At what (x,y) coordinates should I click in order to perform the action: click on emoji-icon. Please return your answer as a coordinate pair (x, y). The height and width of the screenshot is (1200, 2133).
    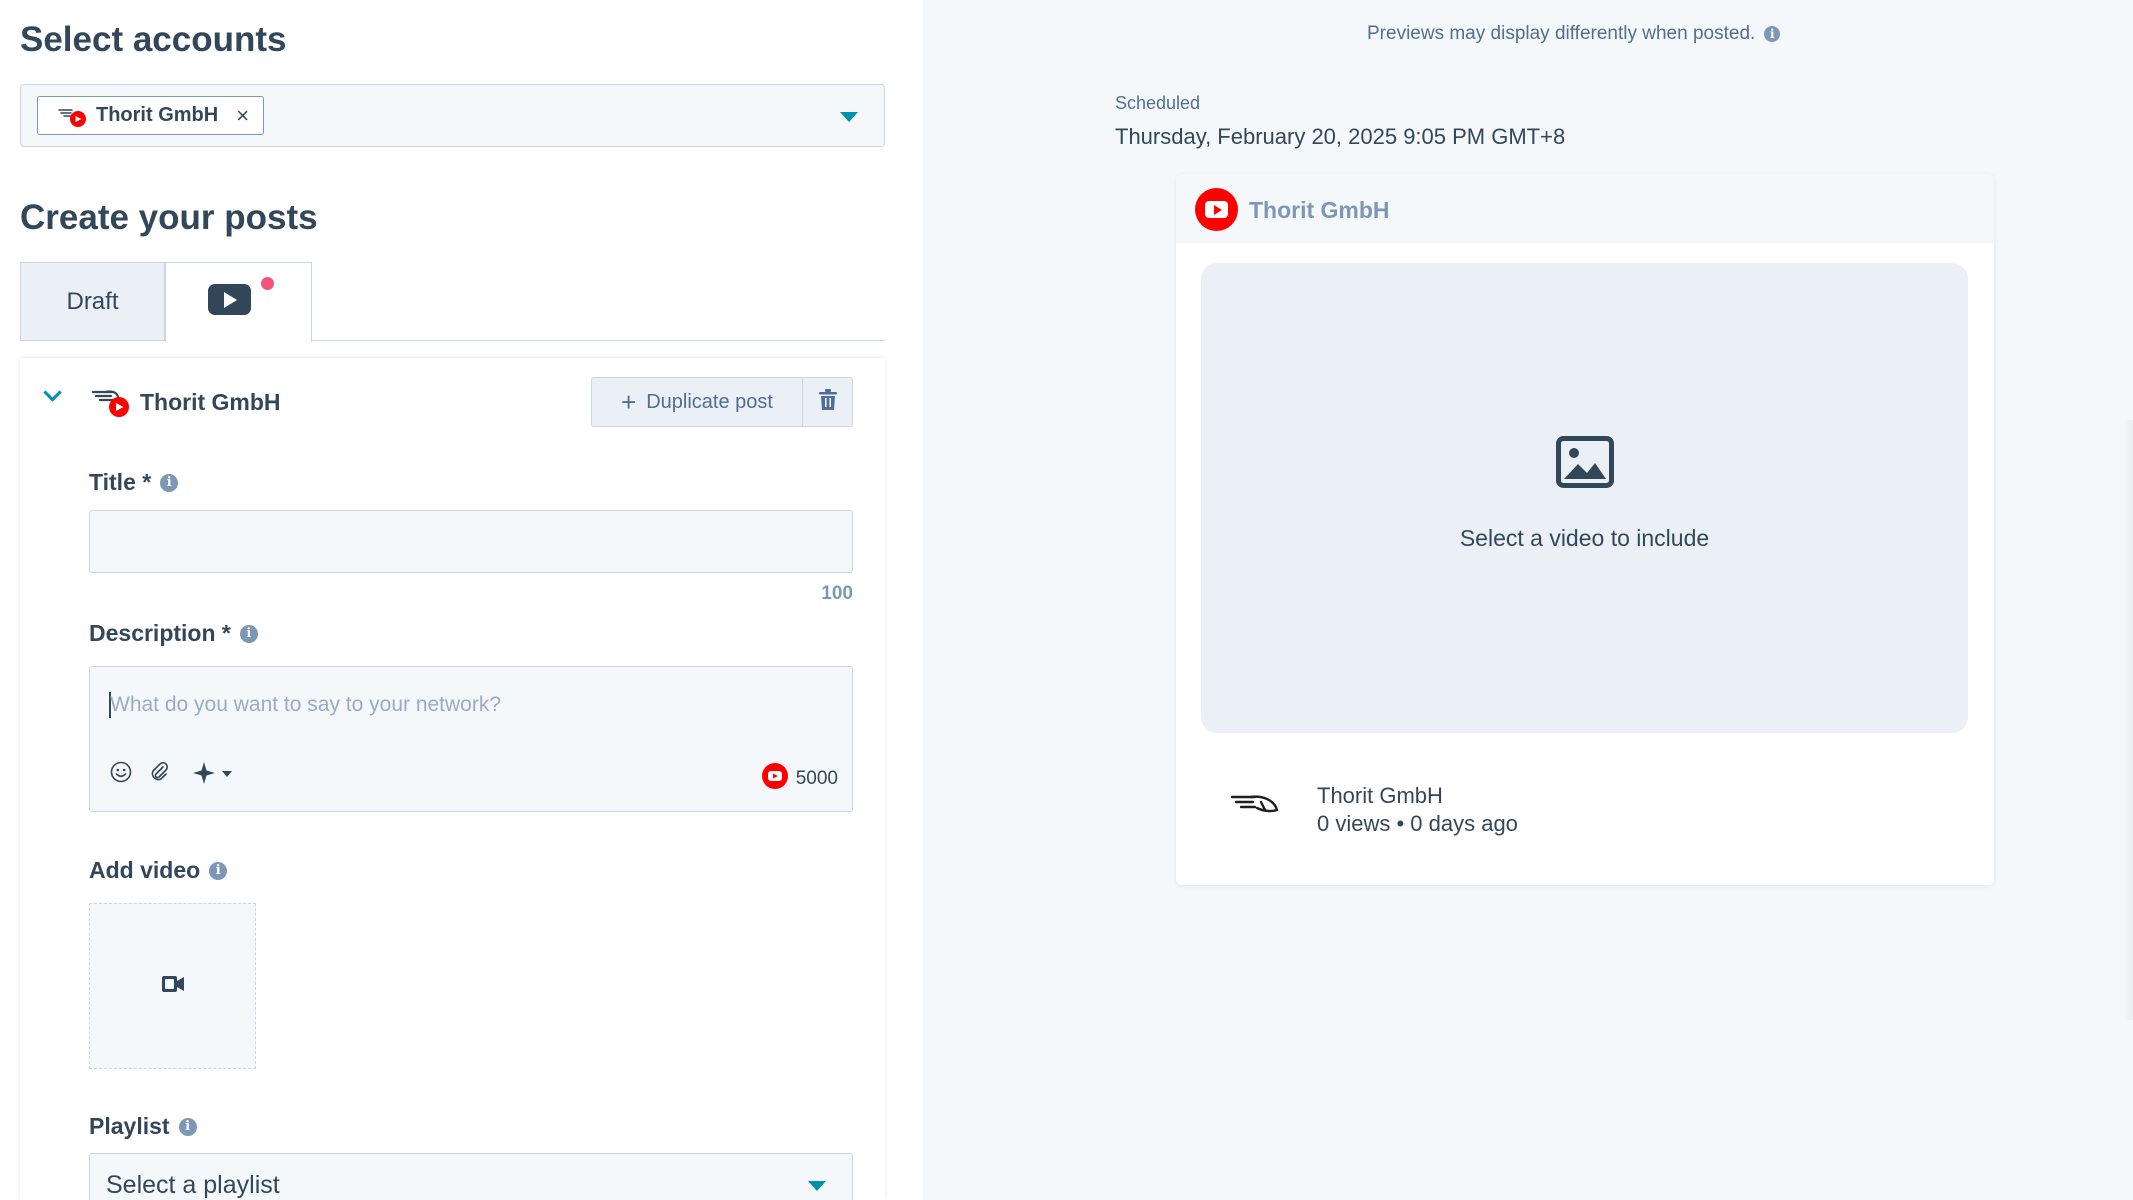
    Looking at the image, I should click on (121, 774).